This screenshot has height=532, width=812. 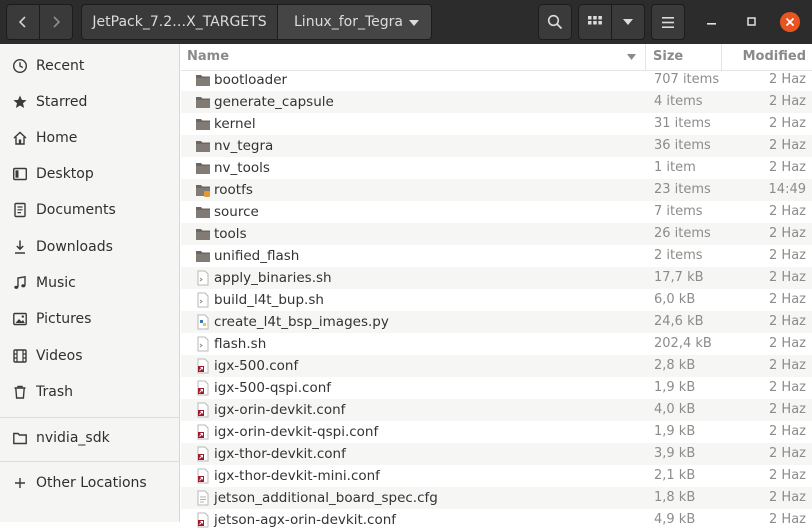 What do you see at coordinates (89, 319) in the screenshot?
I see `sidebar-item-pictures: Pictures` at bounding box center [89, 319].